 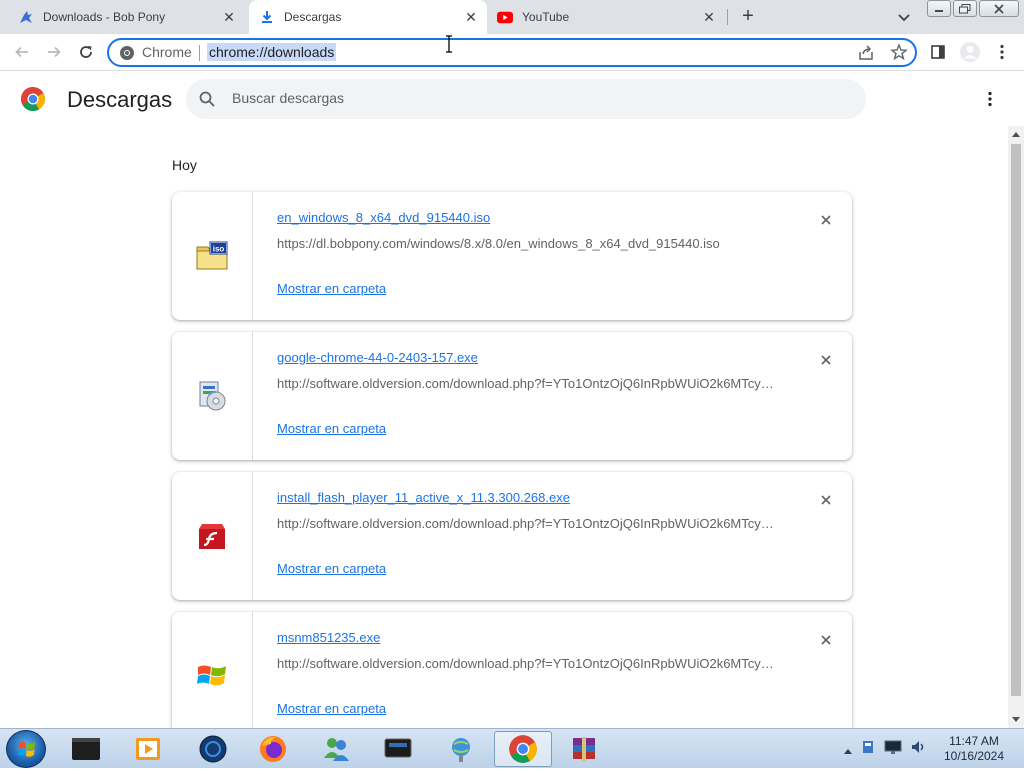 What do you see at coordinates (974, 749) in the screenshot?
I see `taskbar-clock: 11:47 AM 10/16/2024` at bounding box center [974, 749].